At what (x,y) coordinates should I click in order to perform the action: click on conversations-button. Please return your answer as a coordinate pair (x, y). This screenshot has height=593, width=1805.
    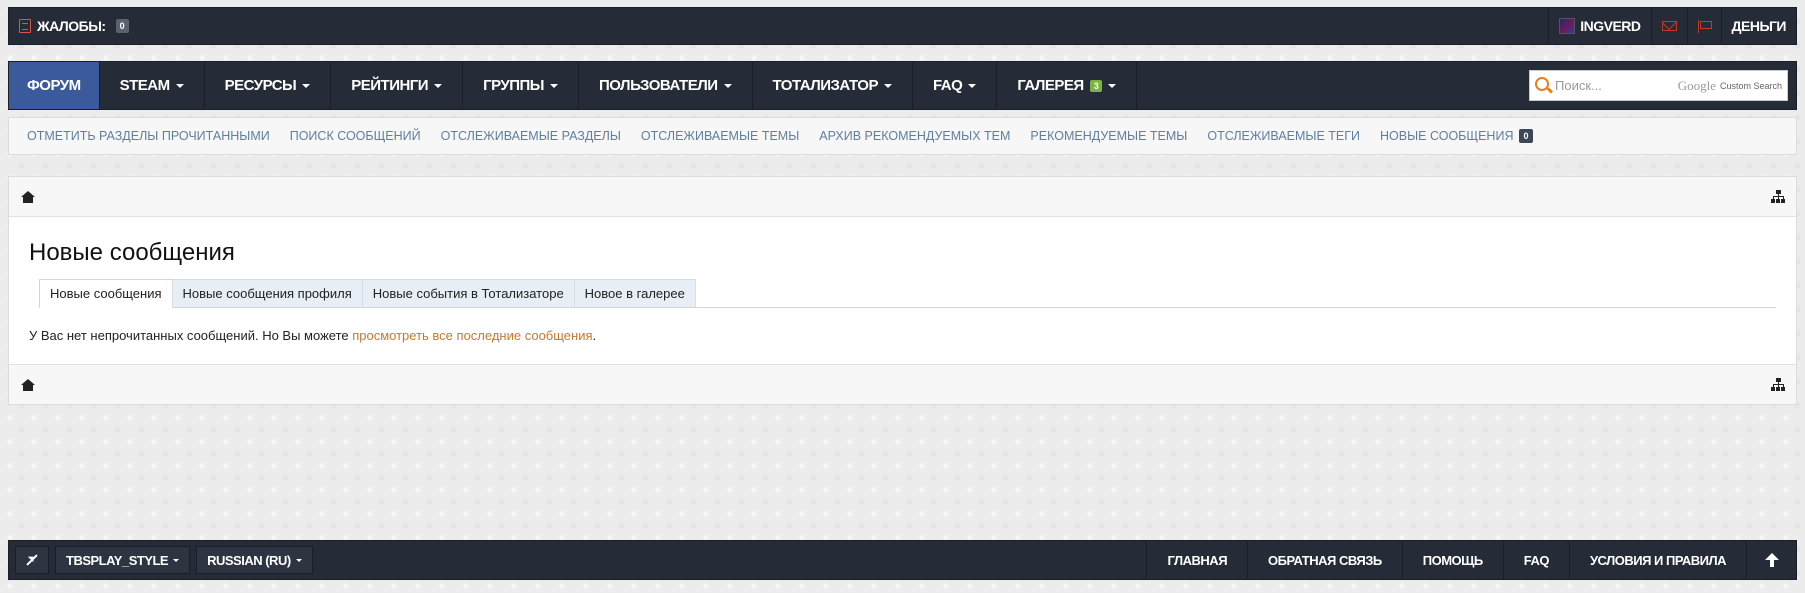
    Looking at the image, I should click on (1668, 26).